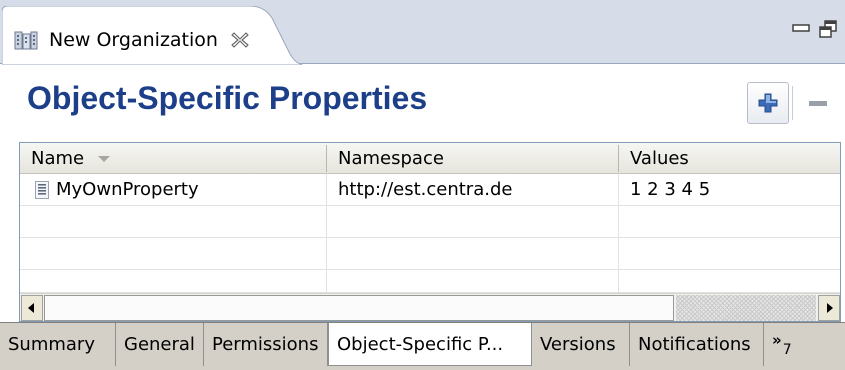 Image resolution: width=845 pixels, height=370 pixels. Describe the element at coordinates (240, 40) in the screenshot. I see `close-icon` at that location.